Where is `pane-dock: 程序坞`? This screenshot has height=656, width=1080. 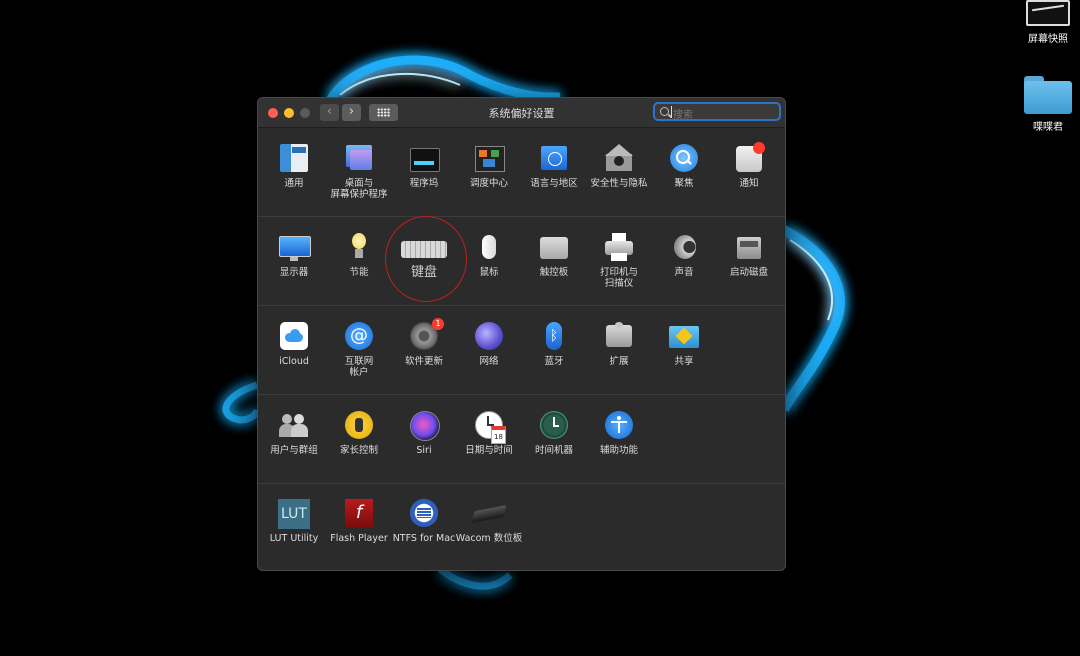 pane-dock: 程序坞 is located at coordinates (424, 166).